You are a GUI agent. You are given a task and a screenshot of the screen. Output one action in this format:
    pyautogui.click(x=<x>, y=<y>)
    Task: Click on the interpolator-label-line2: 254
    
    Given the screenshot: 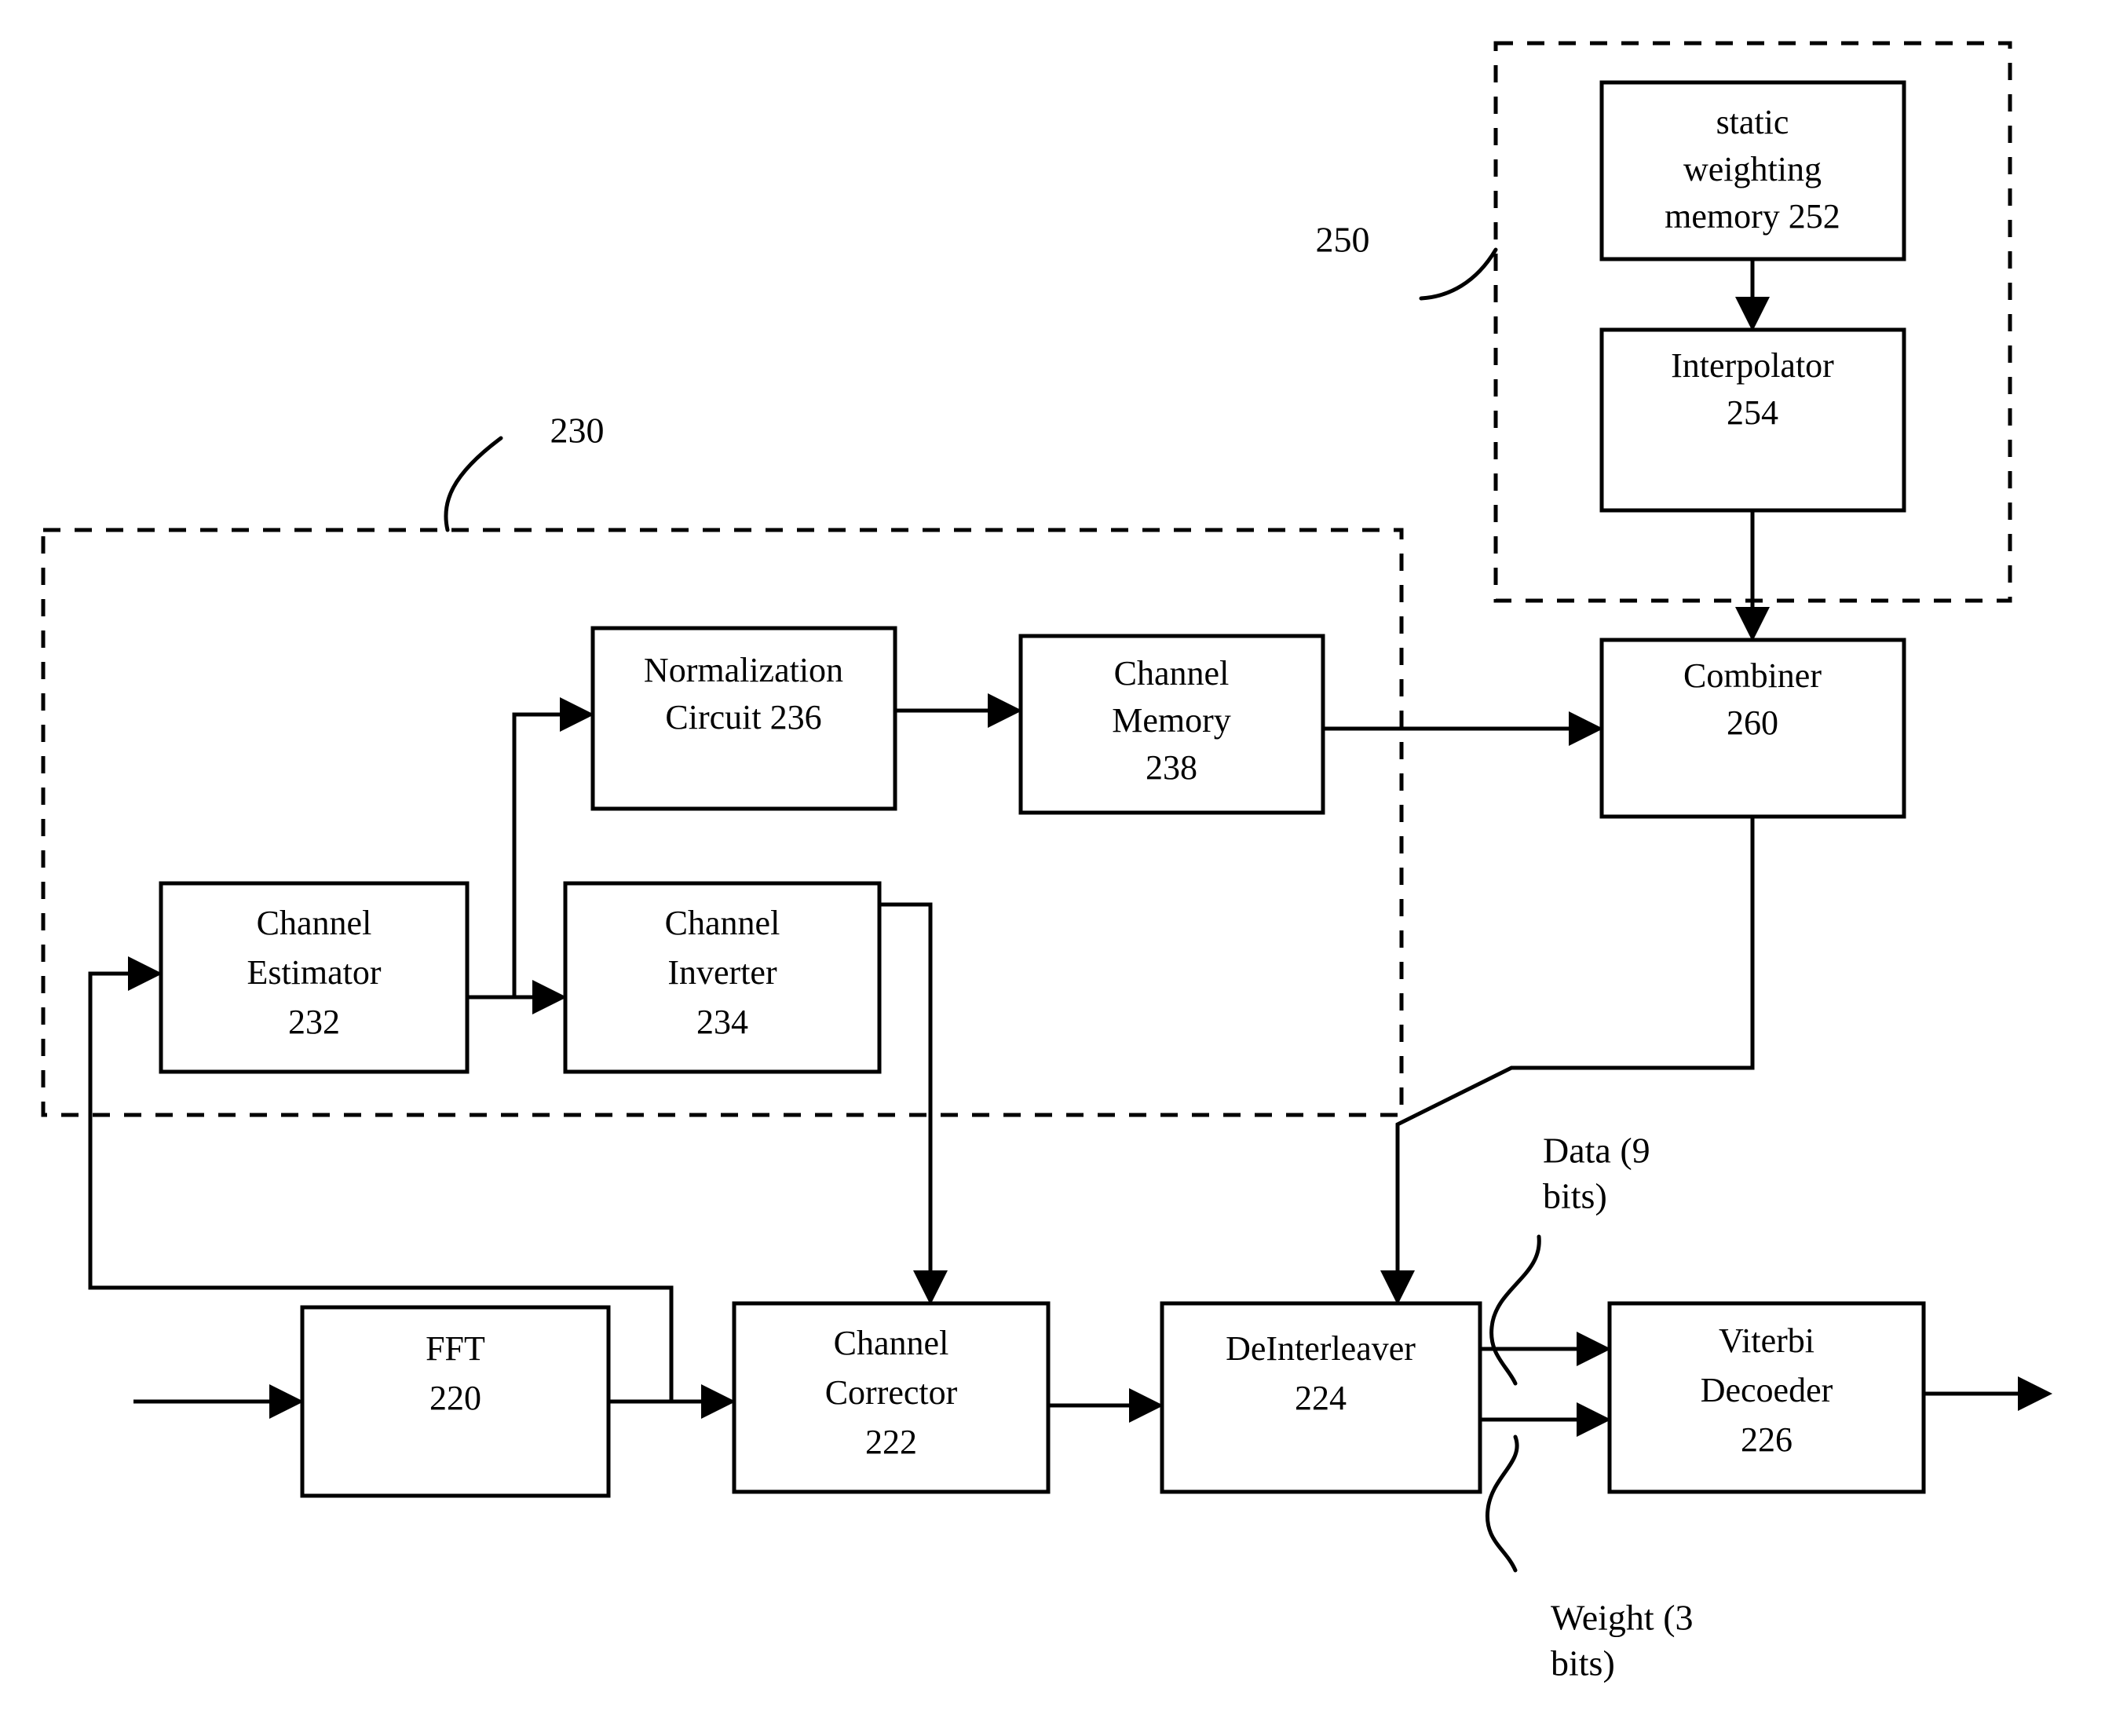 What is the action you would take?
    pyautogui.click(x=1753, y=412)
    